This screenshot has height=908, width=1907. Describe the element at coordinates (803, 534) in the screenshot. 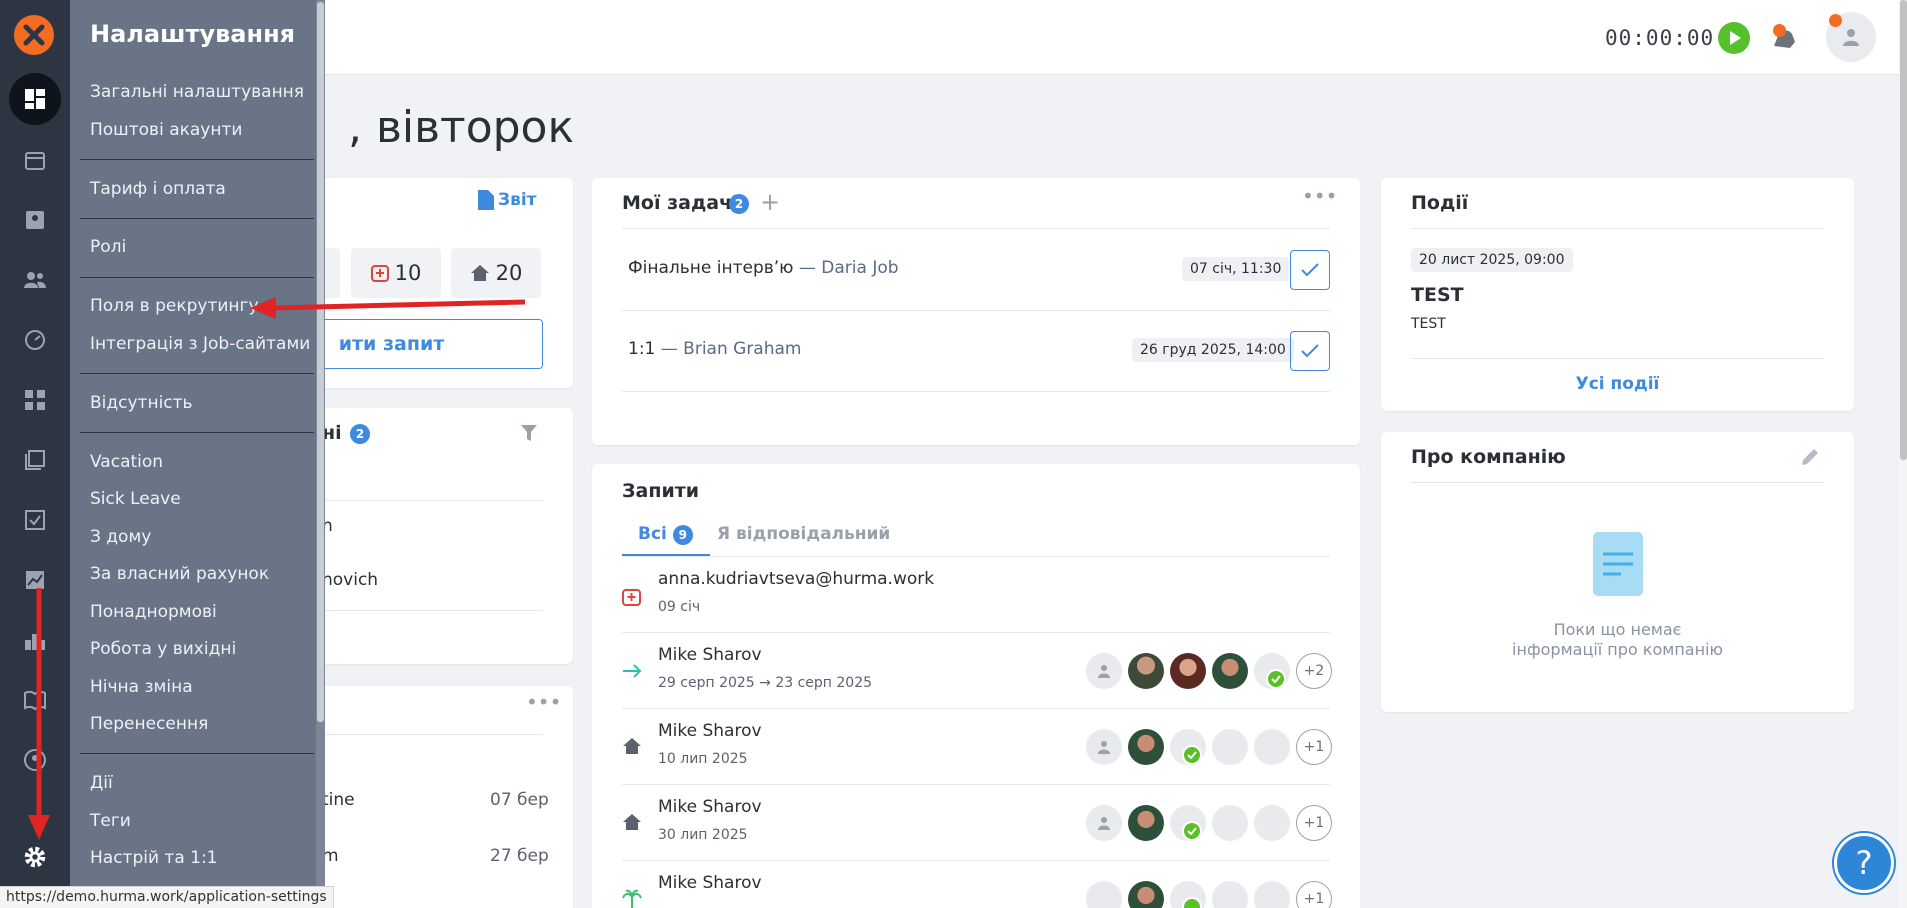

I see `tab-responsible: Я відповідальний` at that location.